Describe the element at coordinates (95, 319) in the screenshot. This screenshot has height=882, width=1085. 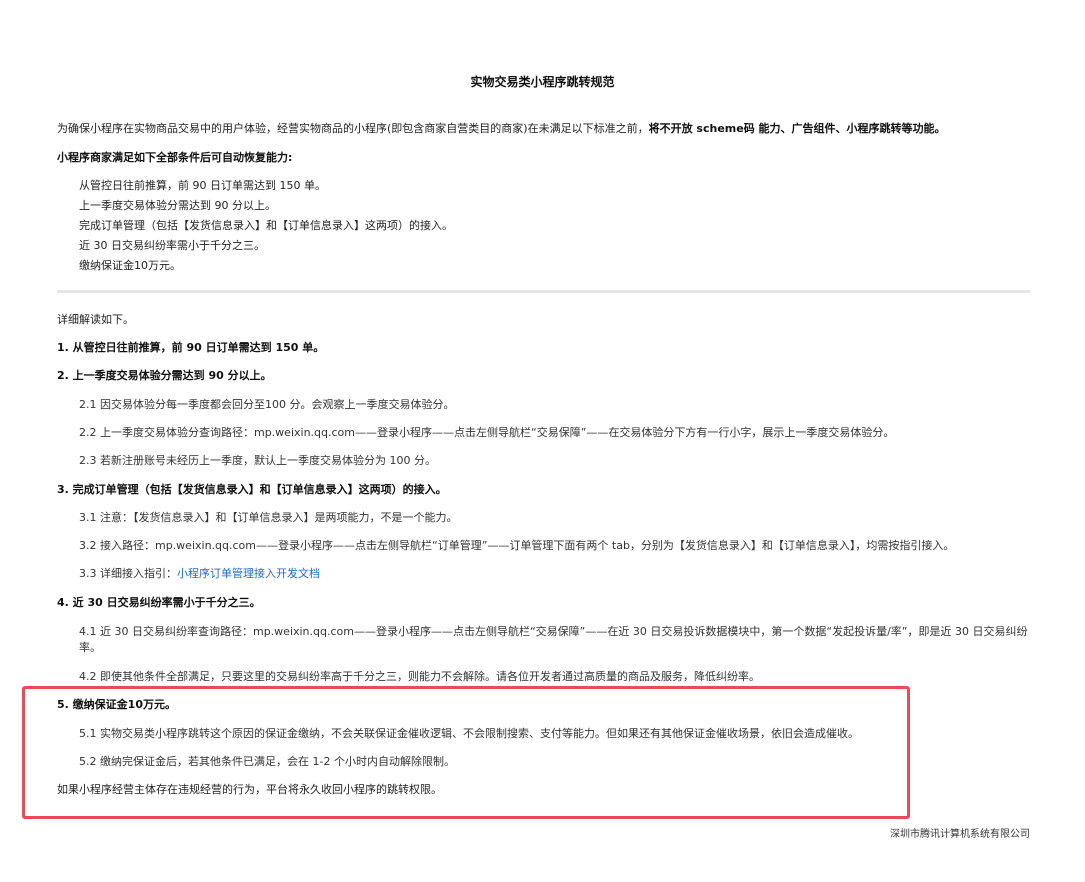
I see `detail-intro: 详细解读如下。` at that location.